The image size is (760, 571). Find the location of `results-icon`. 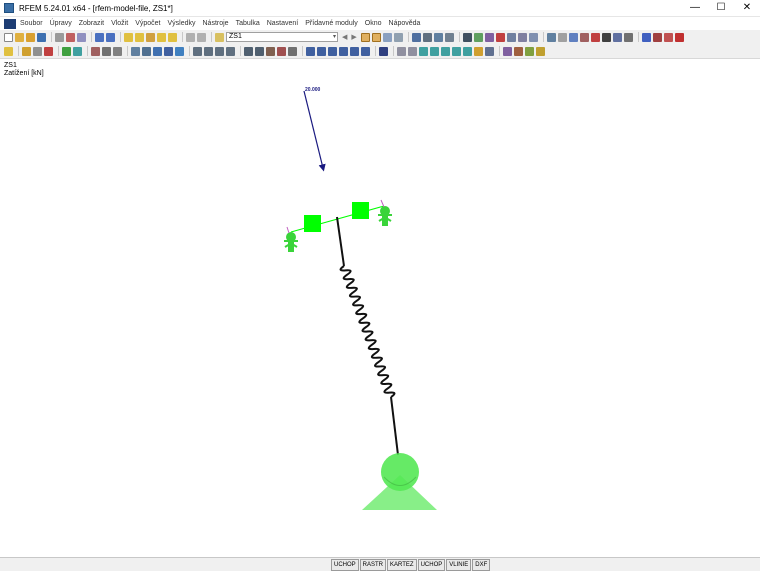

results-icon is located at coordinates (507, 51).